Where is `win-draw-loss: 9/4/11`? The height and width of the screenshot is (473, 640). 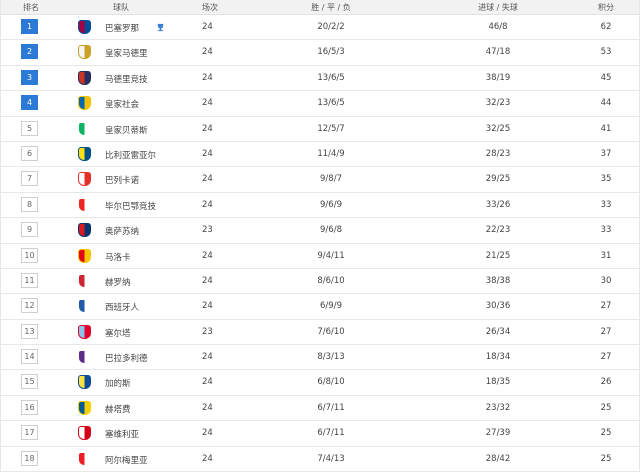
win-draw-loss: 9/4/11 is located at coordinates (331, 255).